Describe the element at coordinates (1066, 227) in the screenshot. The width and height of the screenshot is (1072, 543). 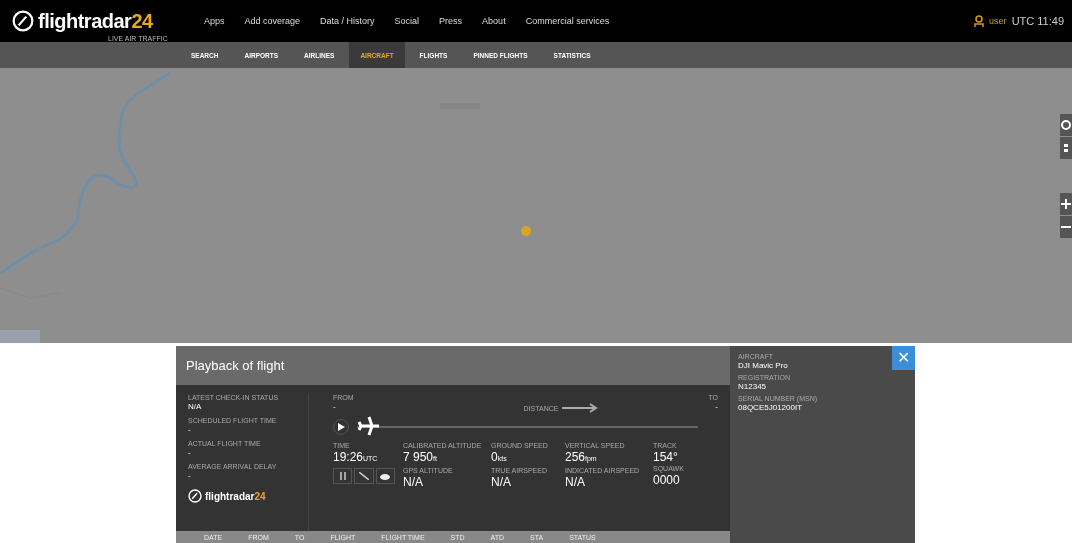
I see `zoom-out-button` at that location.